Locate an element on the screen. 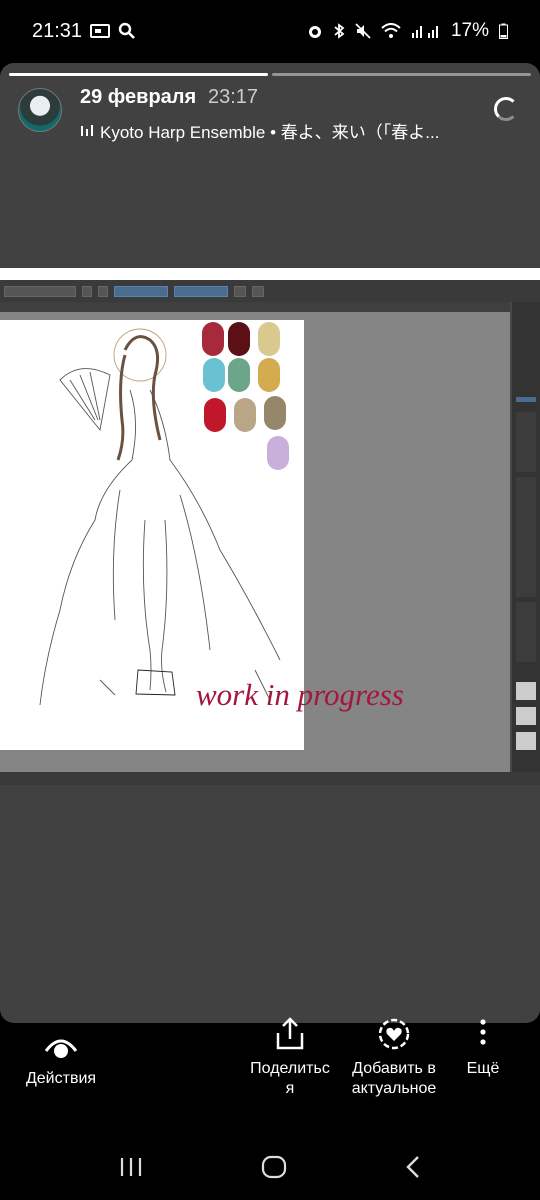  battery-icon is located at coordinates (503, 31).